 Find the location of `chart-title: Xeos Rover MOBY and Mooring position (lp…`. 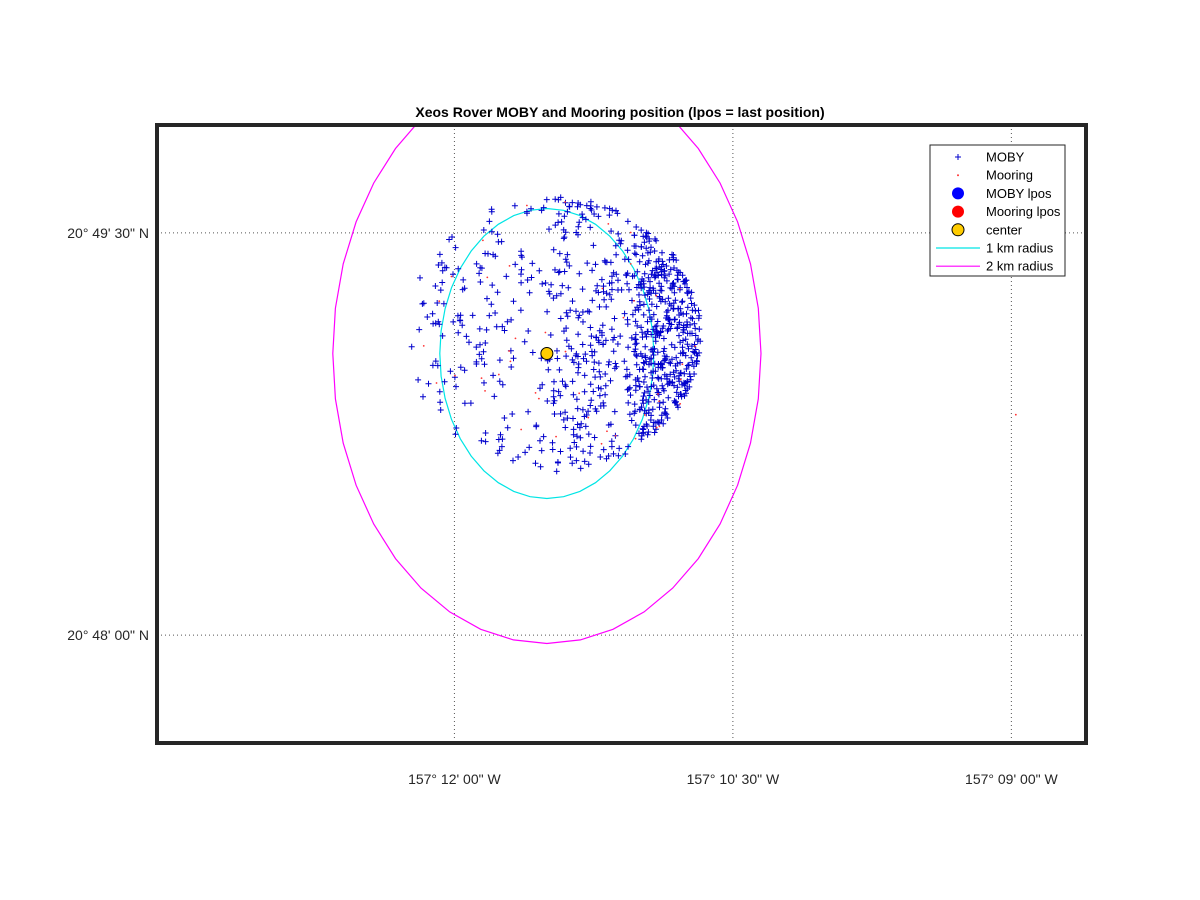

chart-title: Xeos Rover MOBY and Mooring position (lp… is located at coordinates (619, 112).